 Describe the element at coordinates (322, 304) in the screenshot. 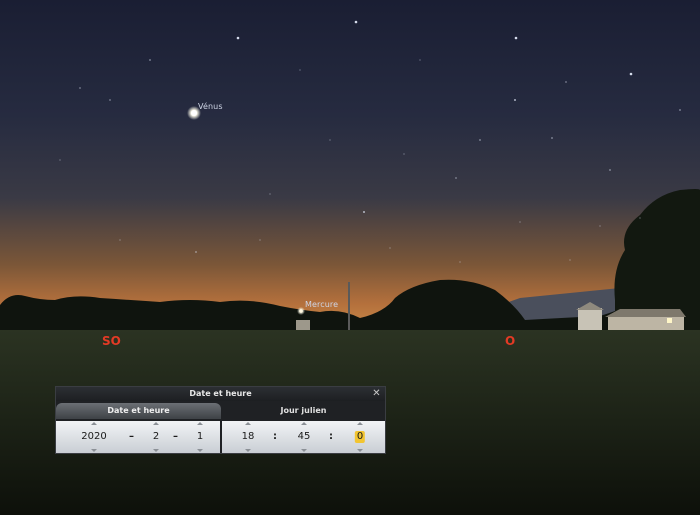

I see `mercury-label: Mercure` at that location.